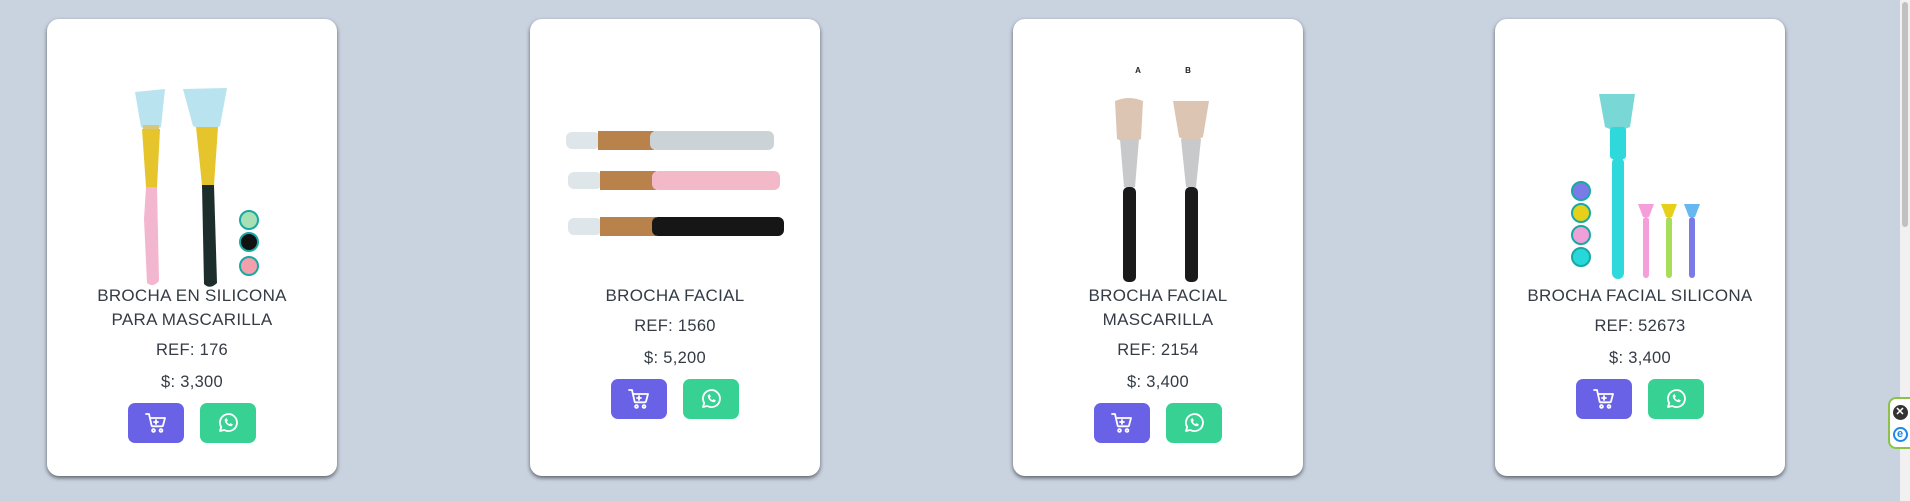  I want to click on product-ref: REF: 2154, so click(1158, 350).